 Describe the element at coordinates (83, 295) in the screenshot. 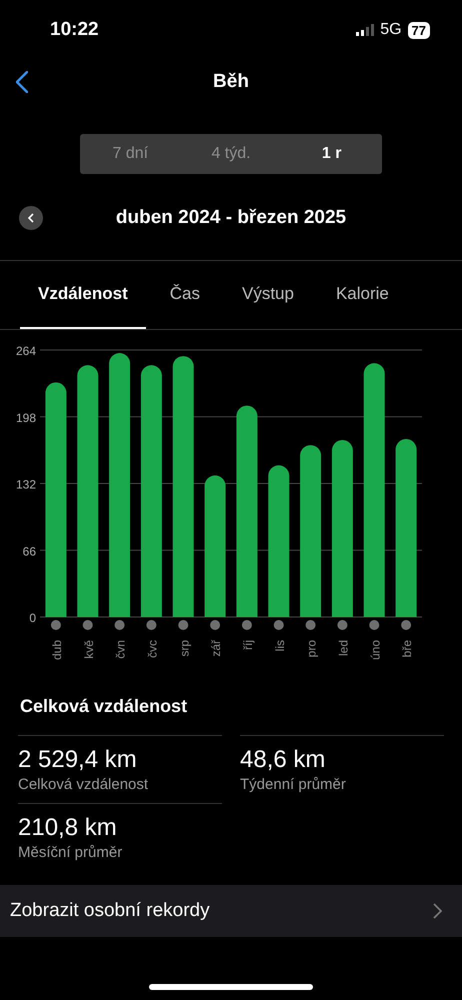

I see `metric-tab: Vzdálenost` at that location.